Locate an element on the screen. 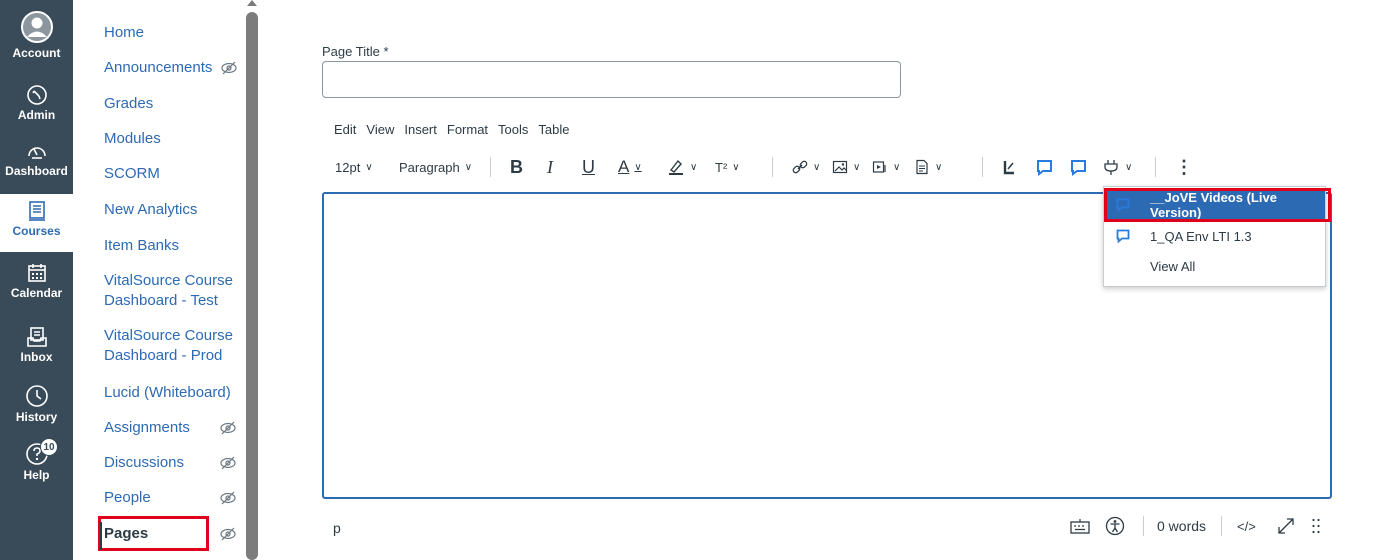  global-nav-label: Admin is located at coordinates (36, 115).